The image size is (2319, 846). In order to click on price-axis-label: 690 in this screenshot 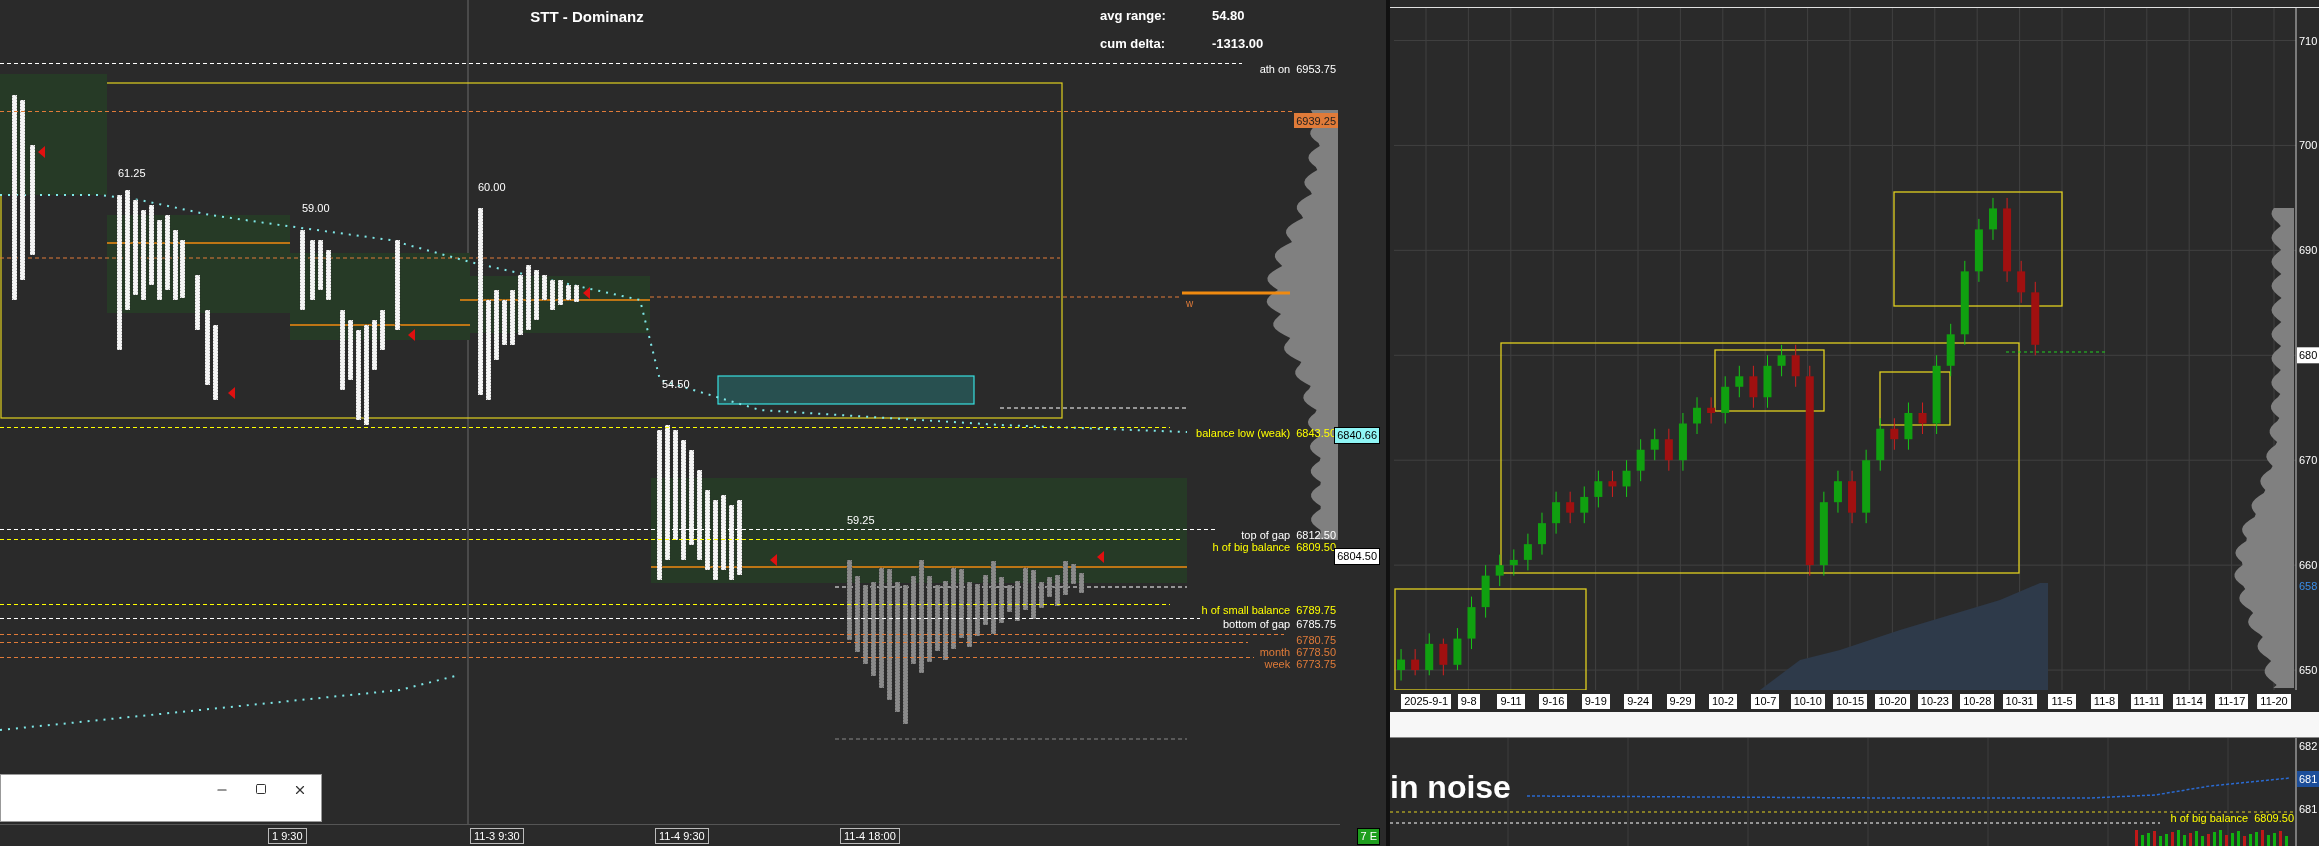, I will do `click(2308, 250)`.